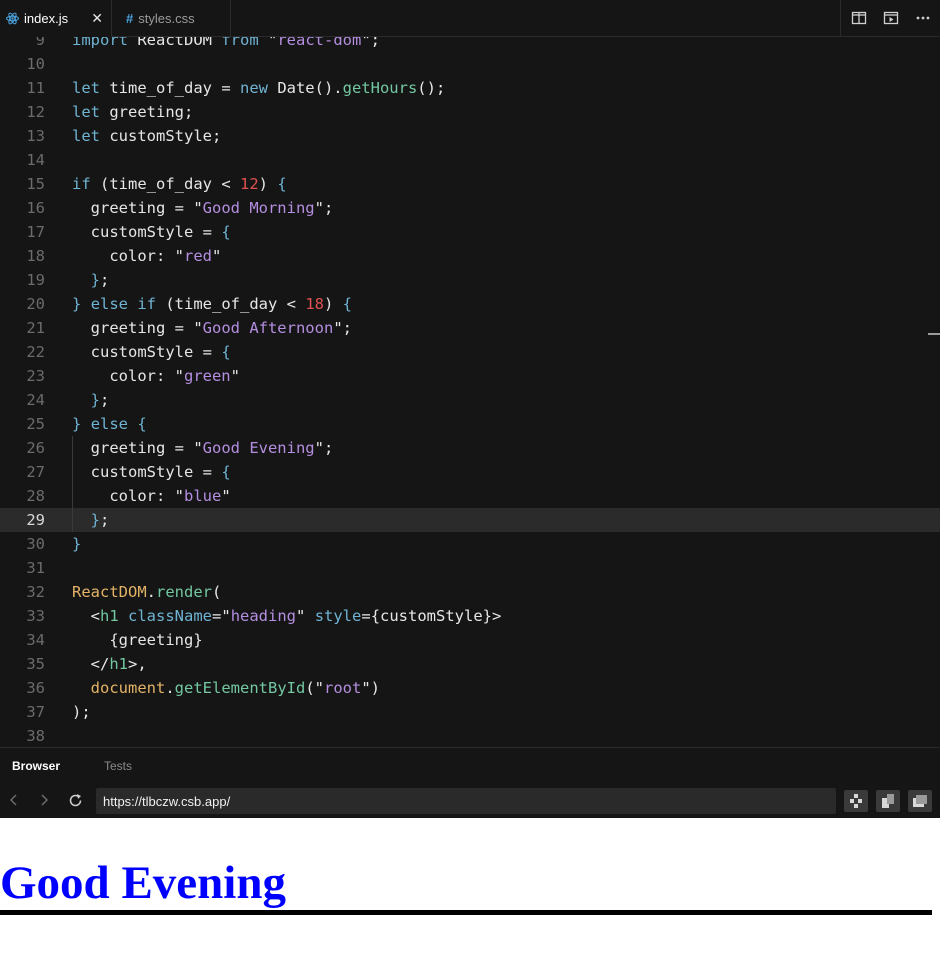 This screenshot has width=940, height=966. I want to click on code-line: 20 } else if (time_of_day < 18) {, so click(470, 304).